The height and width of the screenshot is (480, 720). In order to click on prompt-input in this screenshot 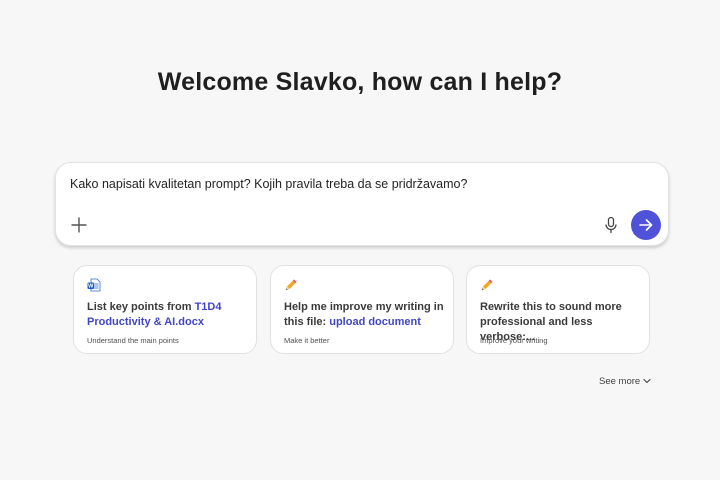, I will do `click(350, 184)`.